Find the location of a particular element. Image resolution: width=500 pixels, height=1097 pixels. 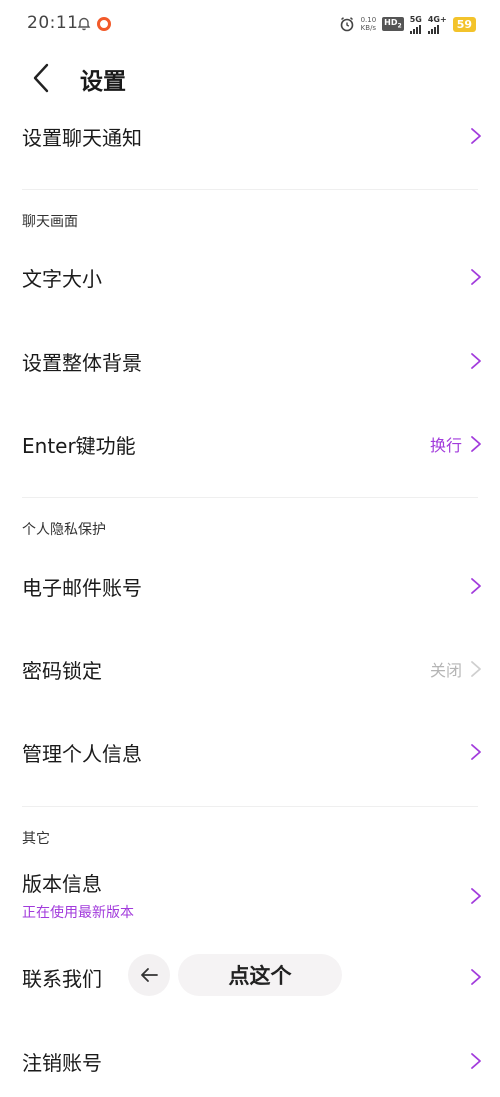

network-speed: 0.10 KB/s is located at coordinates (369, 24).